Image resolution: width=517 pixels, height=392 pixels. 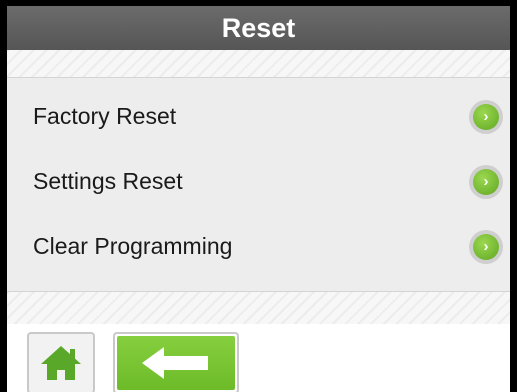 What do you see at coordinates (108, 181) in the screenshot?
I see `menu-item-label: Settings Reset` at bounding box center [108, 181].